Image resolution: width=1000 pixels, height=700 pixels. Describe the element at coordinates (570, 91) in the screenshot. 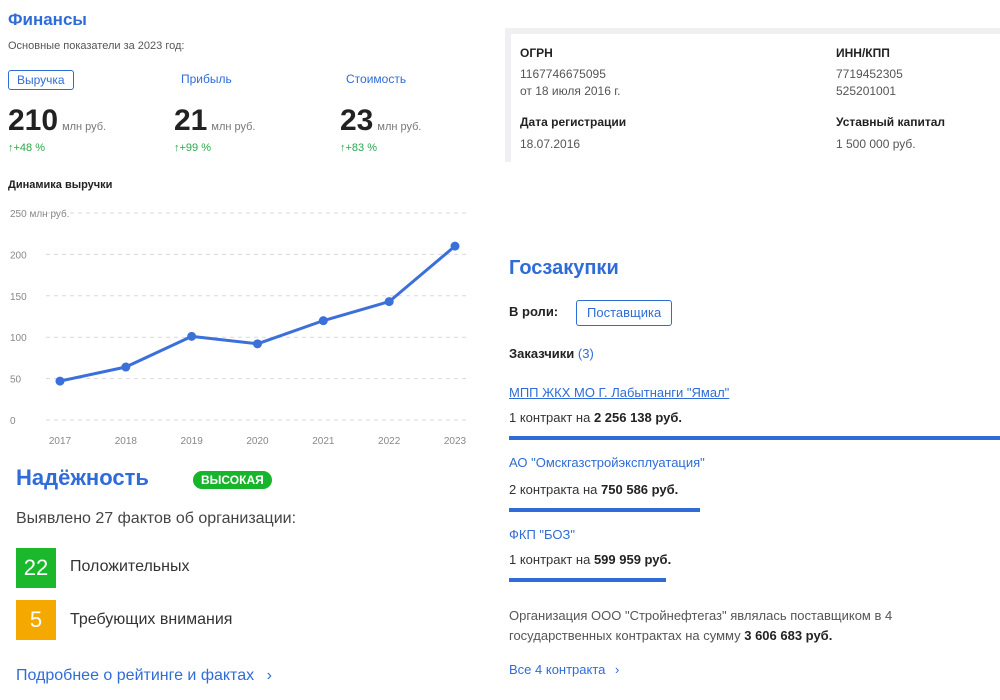

I see `ogrn-date: от 18 июля 2016 г.` at that location.